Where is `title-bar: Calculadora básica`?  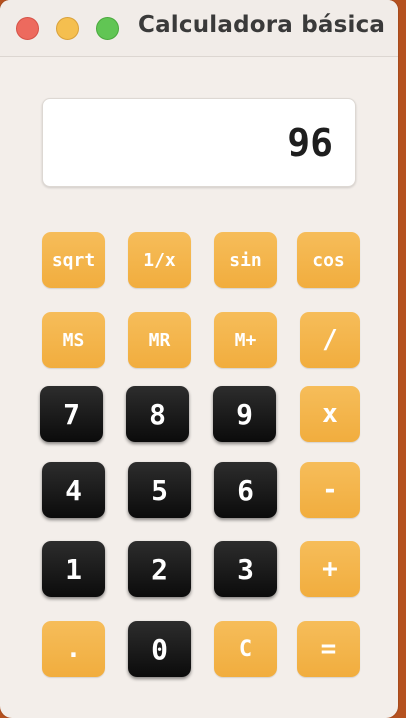 title-bar: Calculadora básica is located at coordinates (199, 28).